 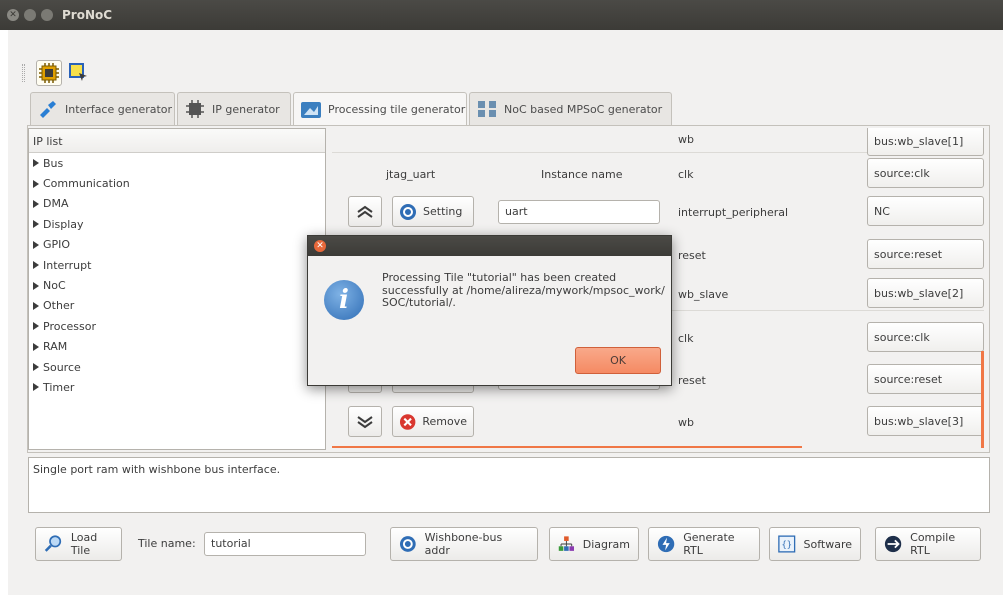 What do you see at coordinates (63, 224) in the screenshot?
I see `ip-item-label: Display` at bounding box center [63, 224].